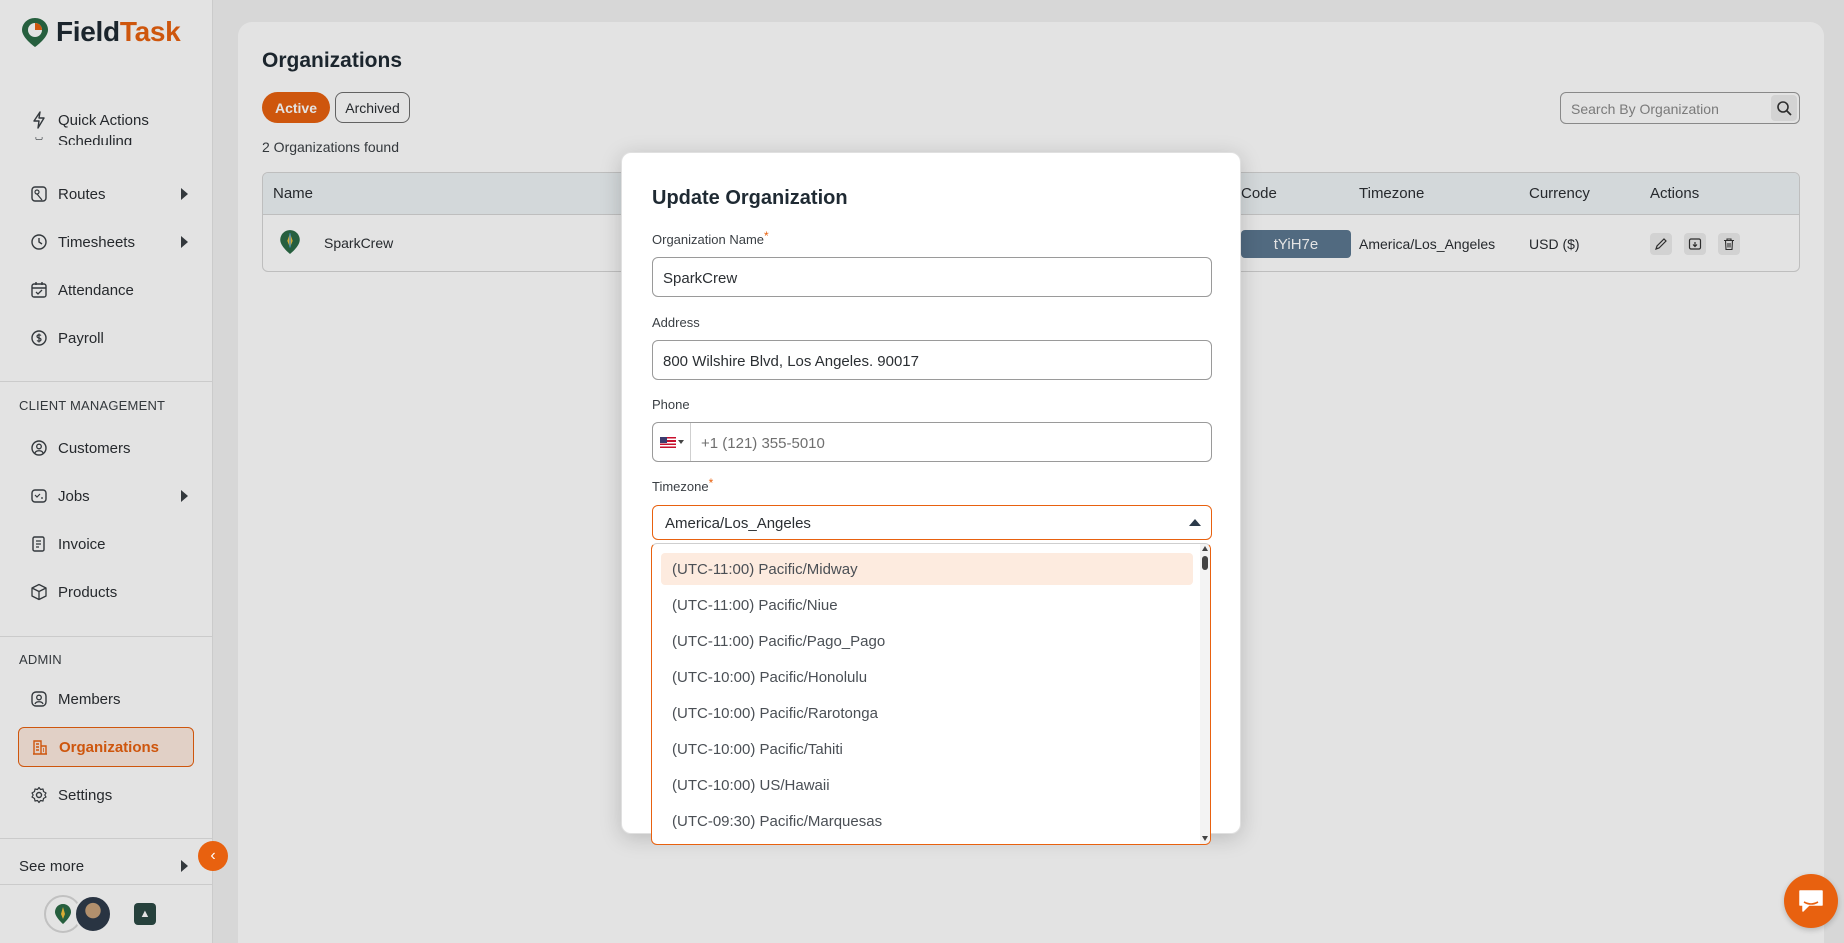 The image size is (1844, 943). Describe the element at coordinates (710, 238) in the screenshot. I see `org-name-label: Organization Name*` at that location.